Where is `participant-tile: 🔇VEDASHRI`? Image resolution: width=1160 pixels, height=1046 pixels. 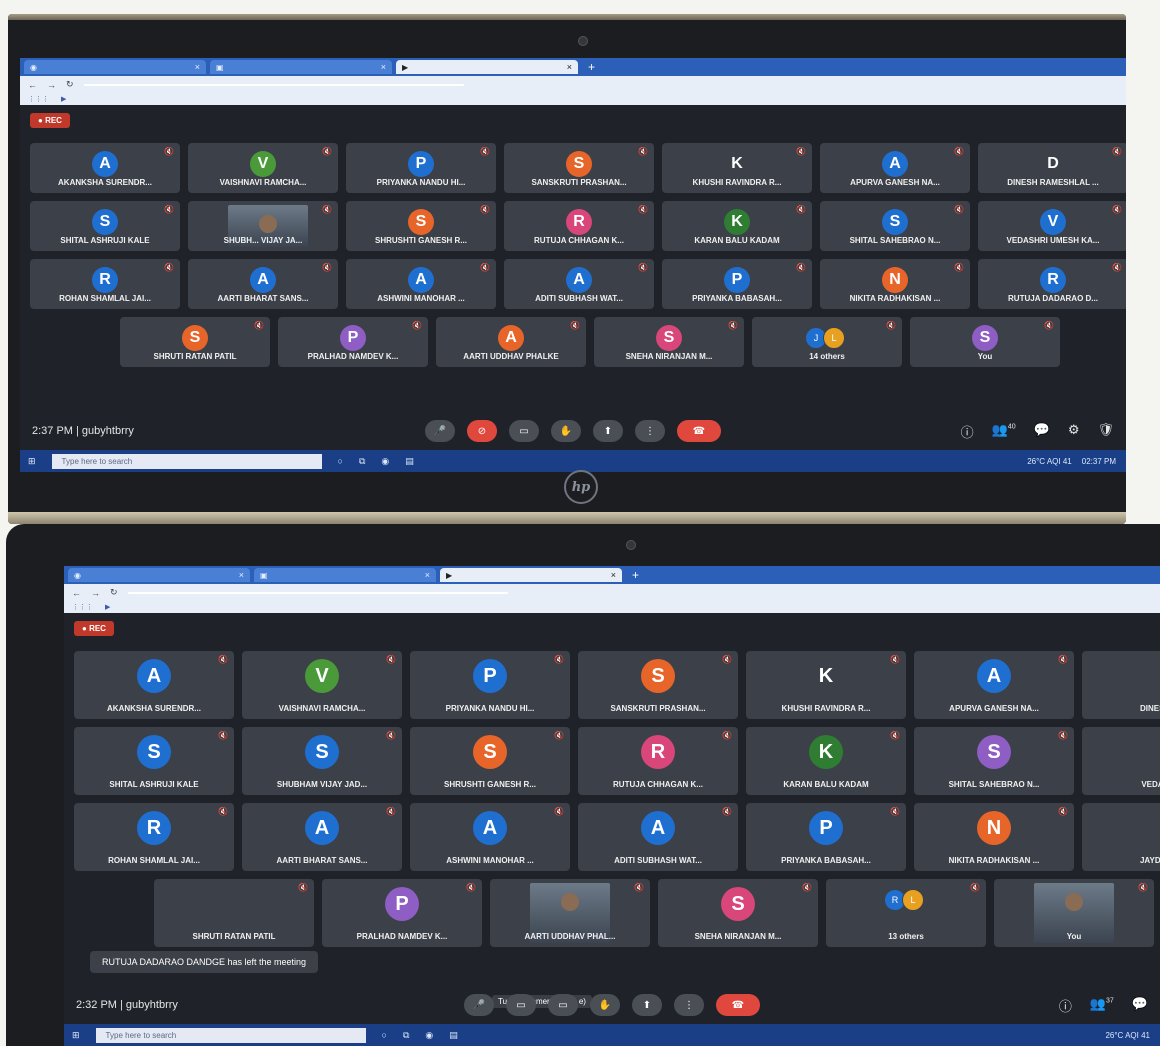 participant-tile: 🔇VEDASHRI is located at coordinates (1121, 761).